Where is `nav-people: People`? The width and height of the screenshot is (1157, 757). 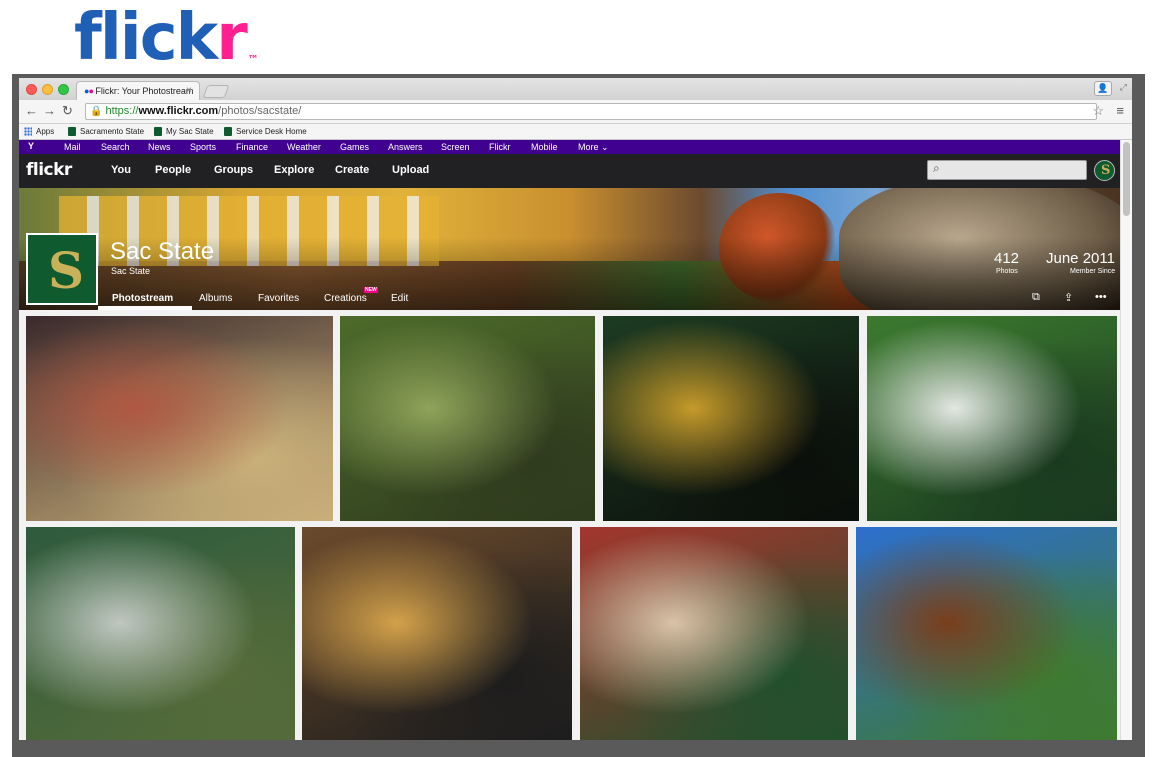 nav-people: People is located at coordinates (173, 170).